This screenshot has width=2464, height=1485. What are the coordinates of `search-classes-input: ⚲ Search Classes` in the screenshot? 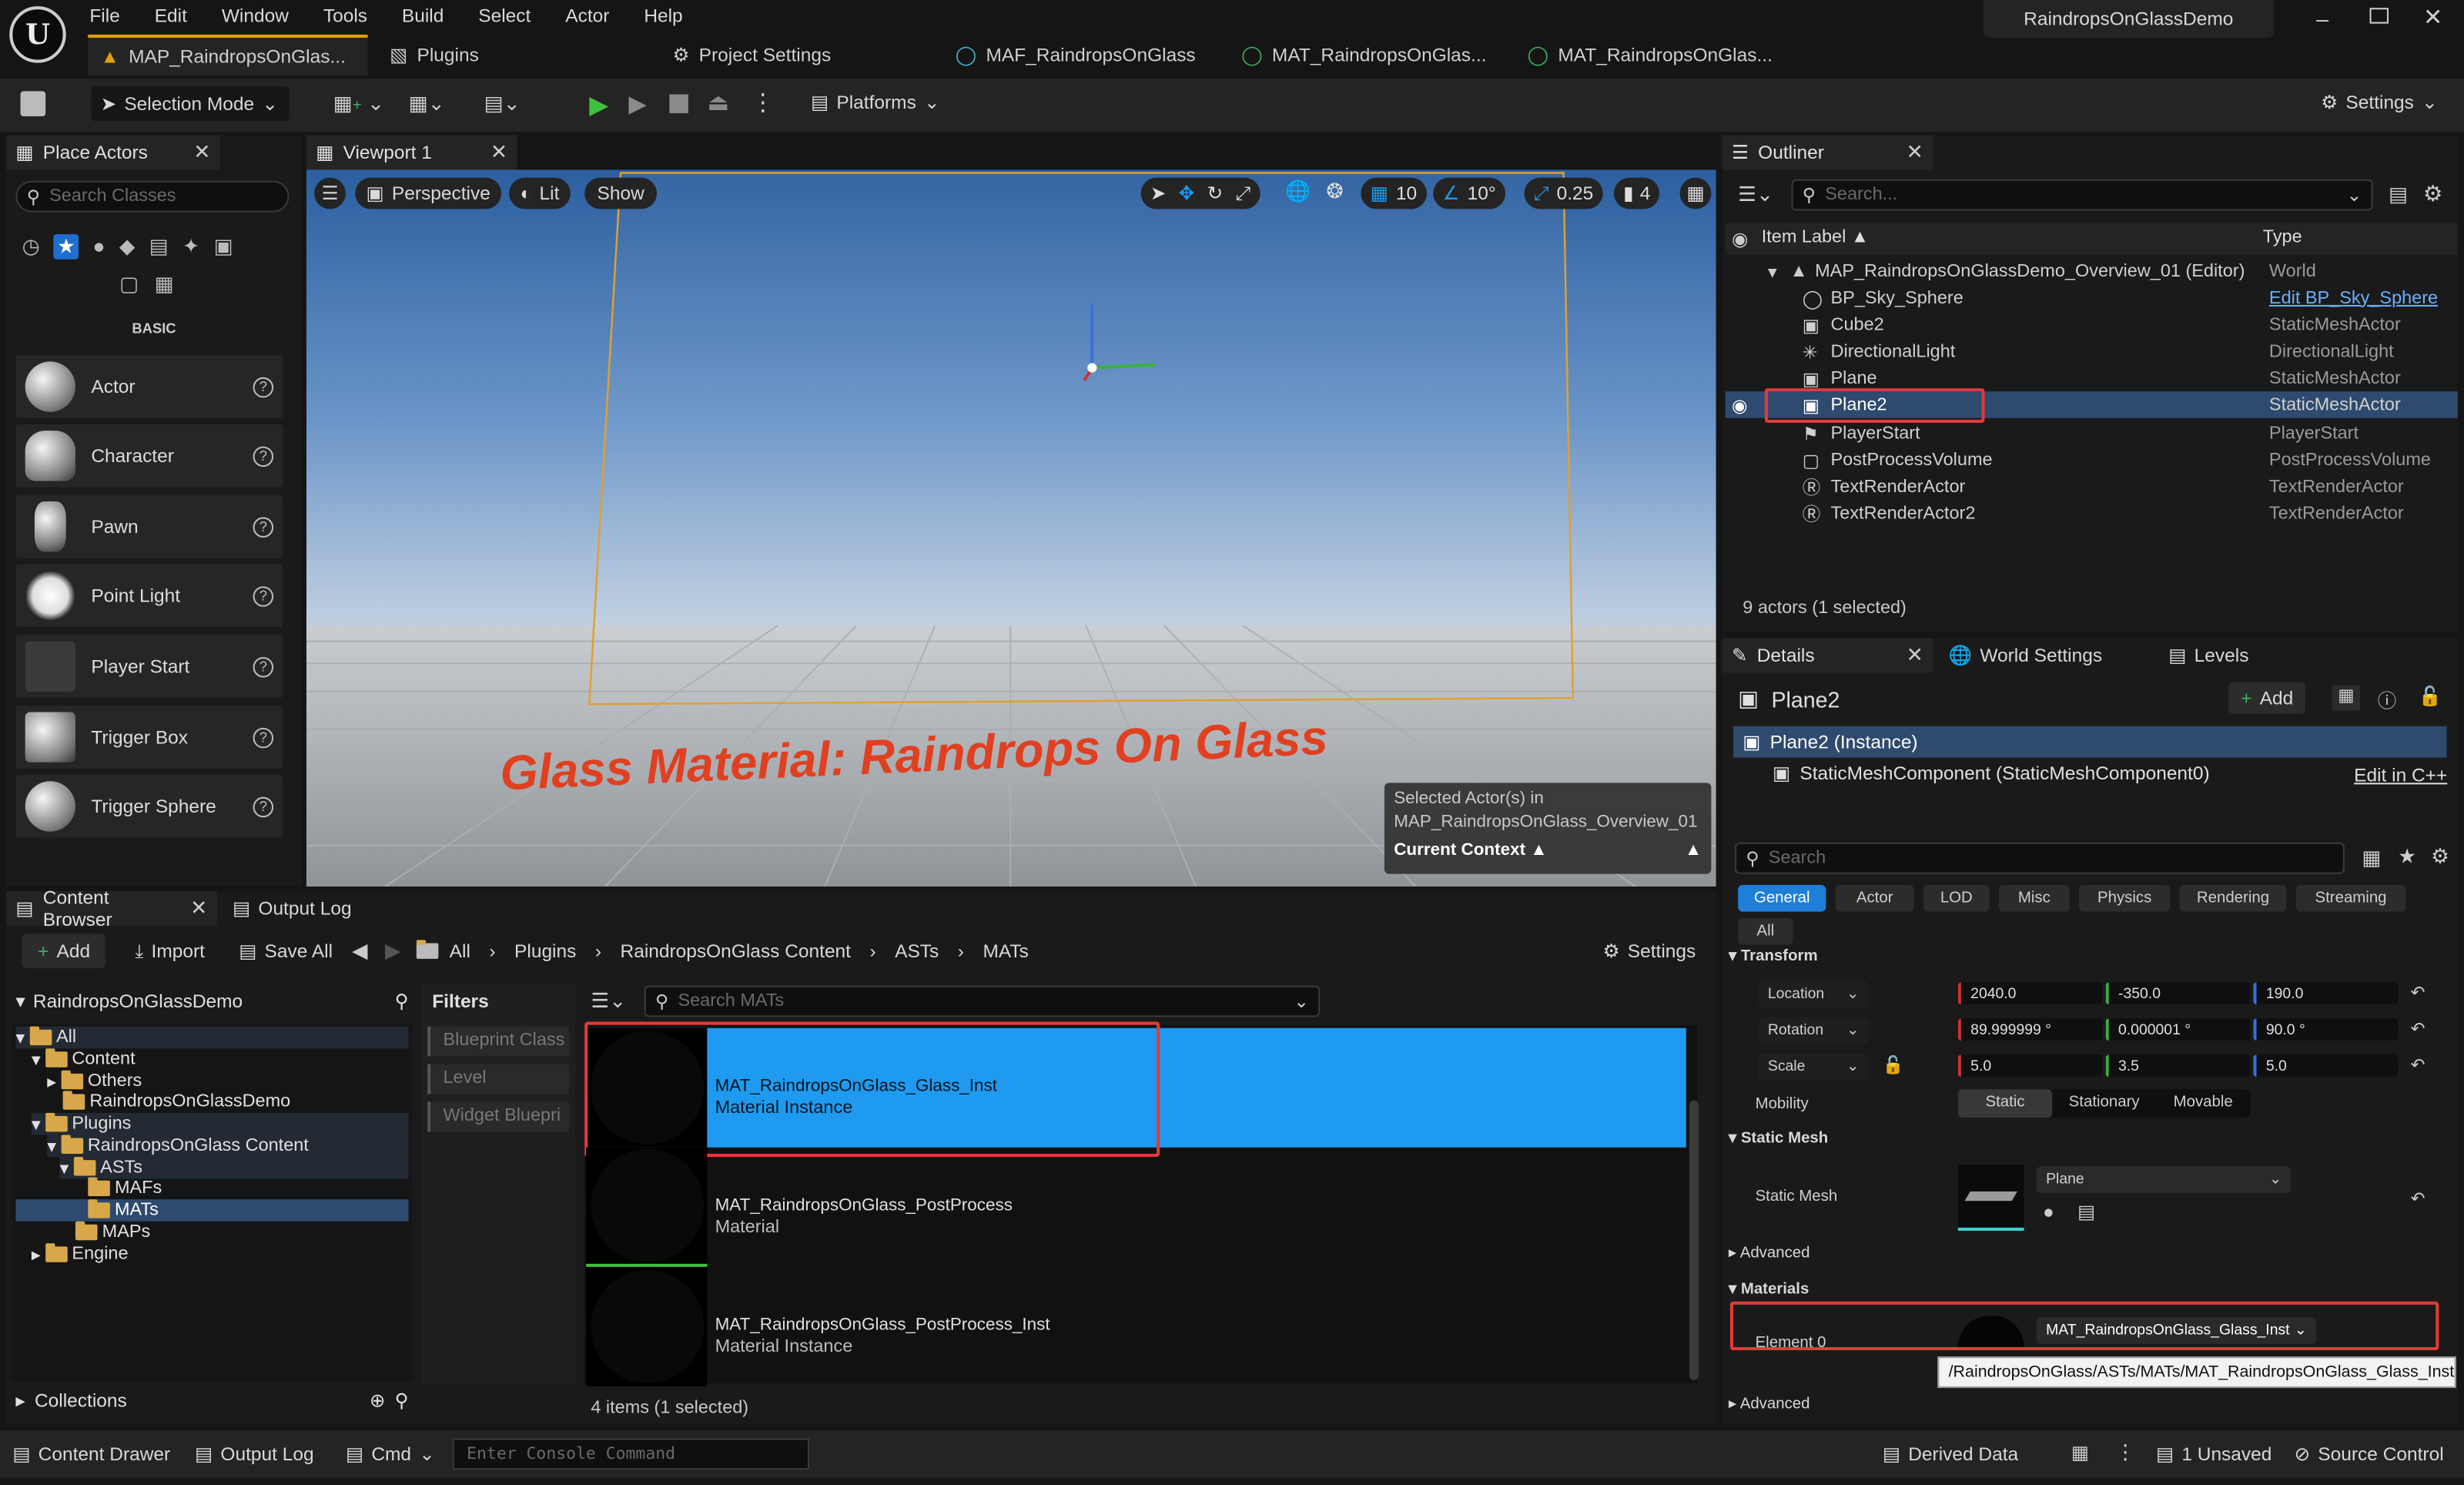 It's located at (152, 196).